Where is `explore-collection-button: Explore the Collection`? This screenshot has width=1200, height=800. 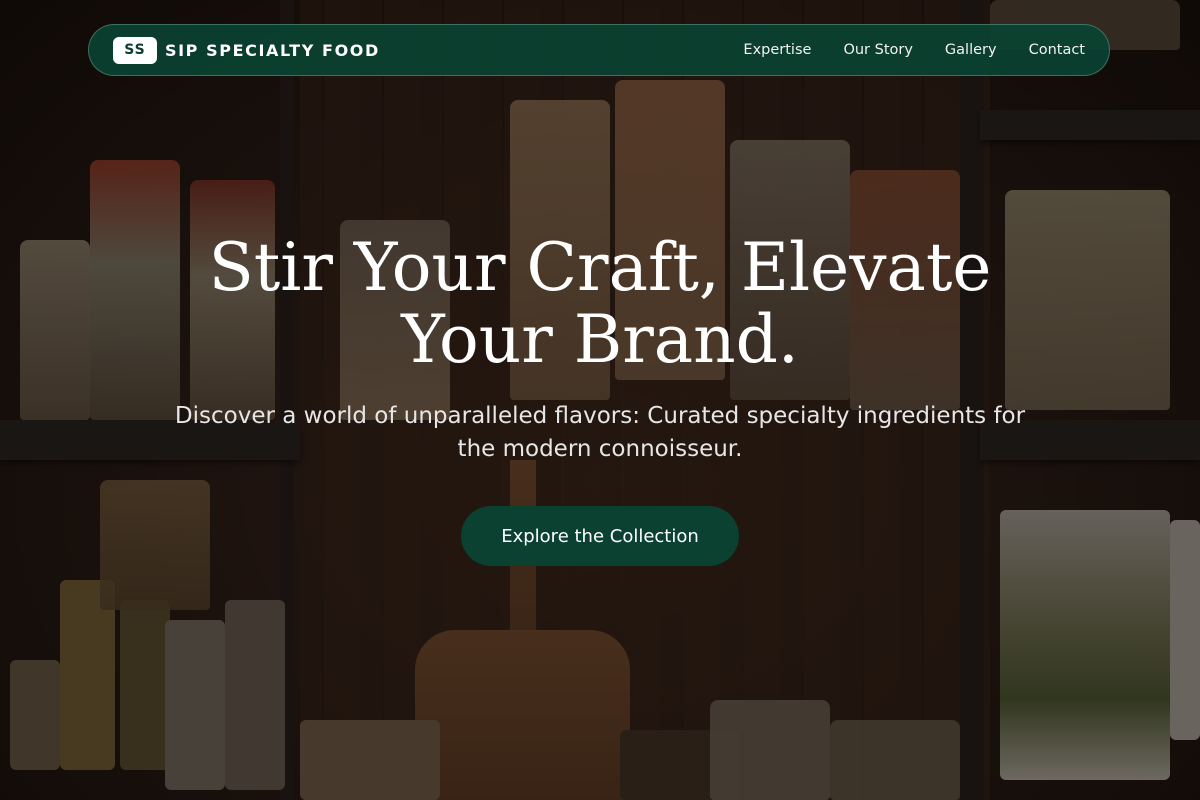 explore-collection-button: Explore the Collection is located at coordinates (600, 536).